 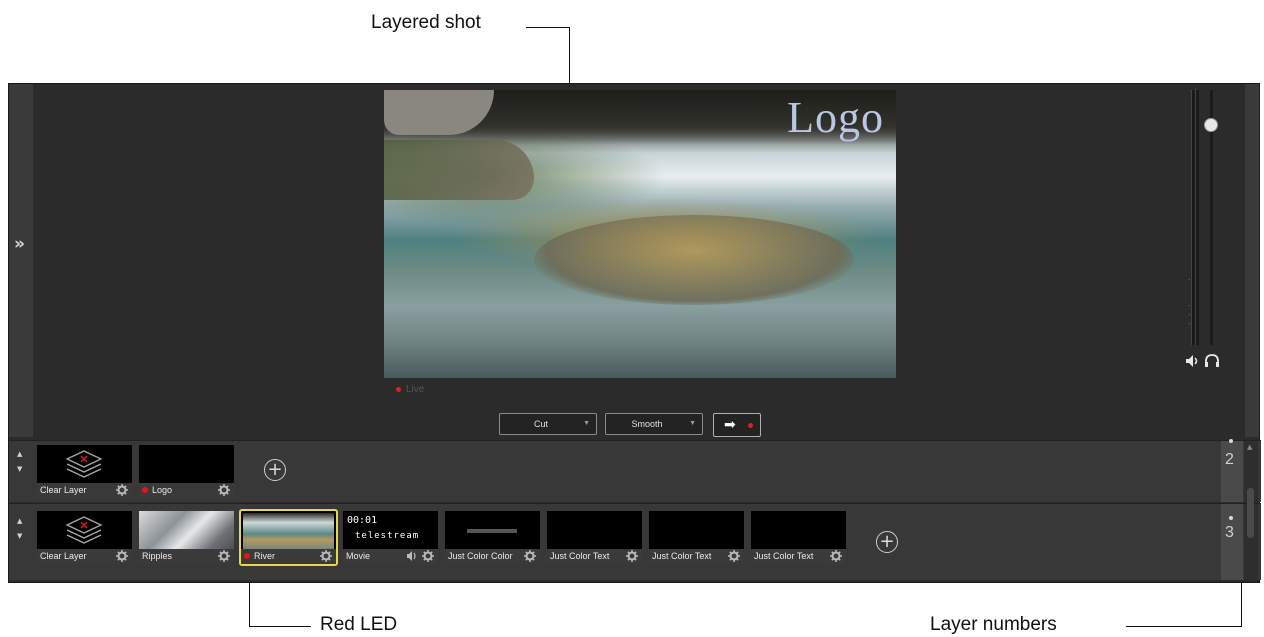 What do you see at coordinates (1229, 459) in the screenshot?
I see `layer-number: 2` at bounding box center [1229, 459].